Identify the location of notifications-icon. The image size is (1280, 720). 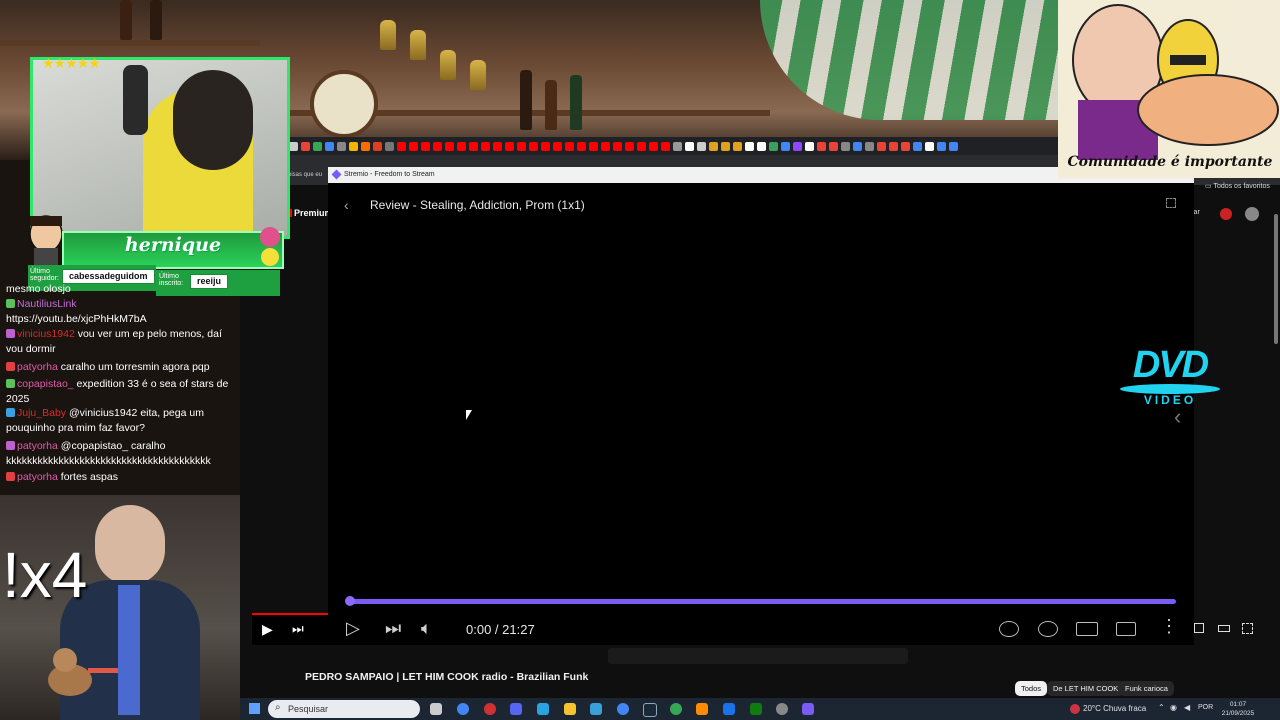
(1226, 214).